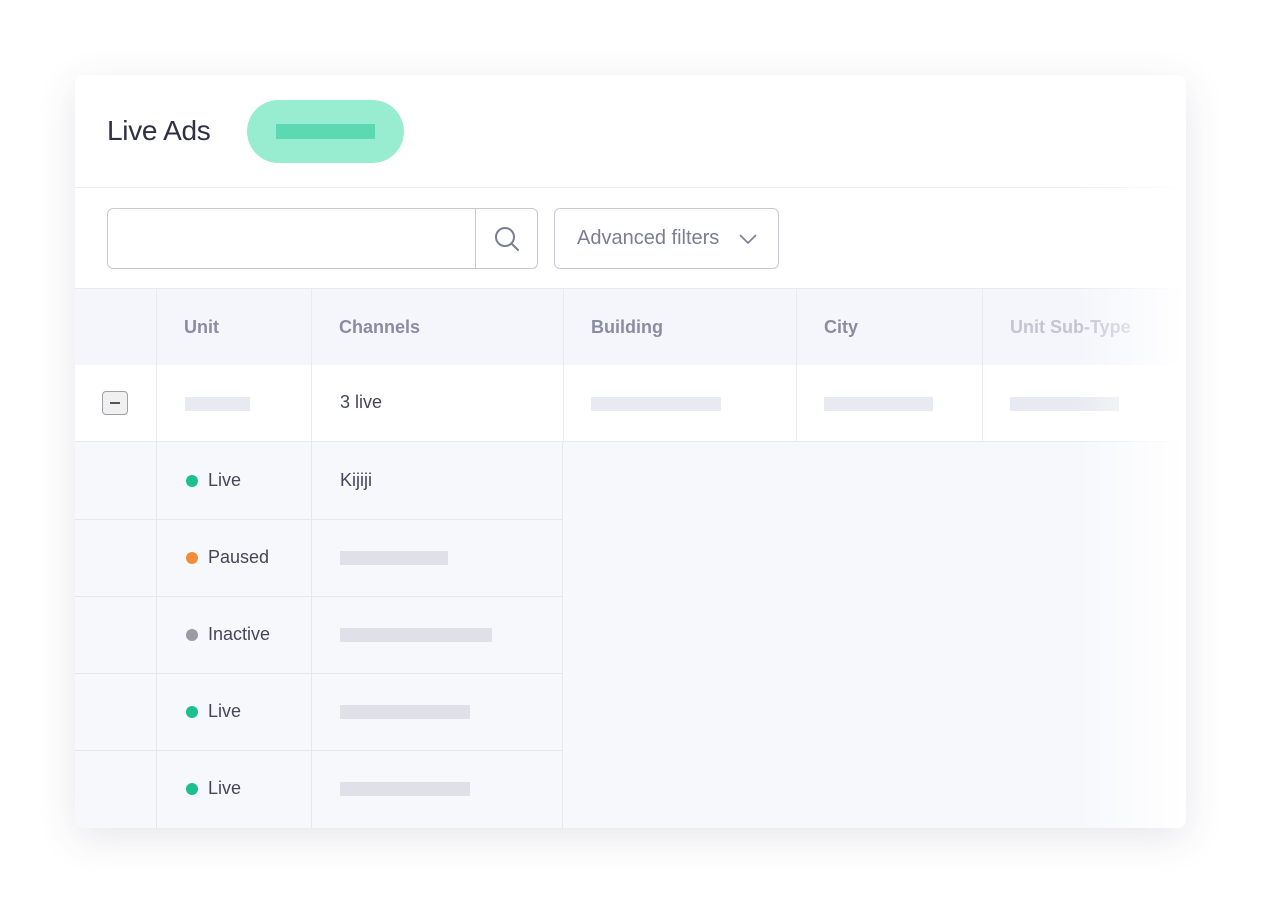 This screenshot has width=1262, height=904. I want to click on channel-name: Kijiji, so click(356, 480).